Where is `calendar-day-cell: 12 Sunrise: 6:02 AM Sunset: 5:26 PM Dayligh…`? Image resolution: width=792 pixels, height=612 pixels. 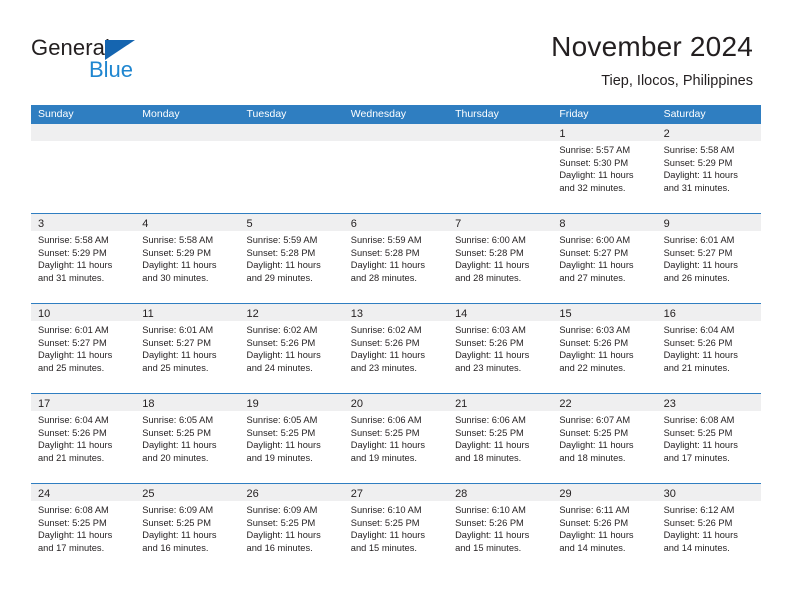 calendar-day-cell: 12 Sunrise: 6:02 AM Sunset: 5:26 PM Dayligh… is located at coordinates (291, 348).